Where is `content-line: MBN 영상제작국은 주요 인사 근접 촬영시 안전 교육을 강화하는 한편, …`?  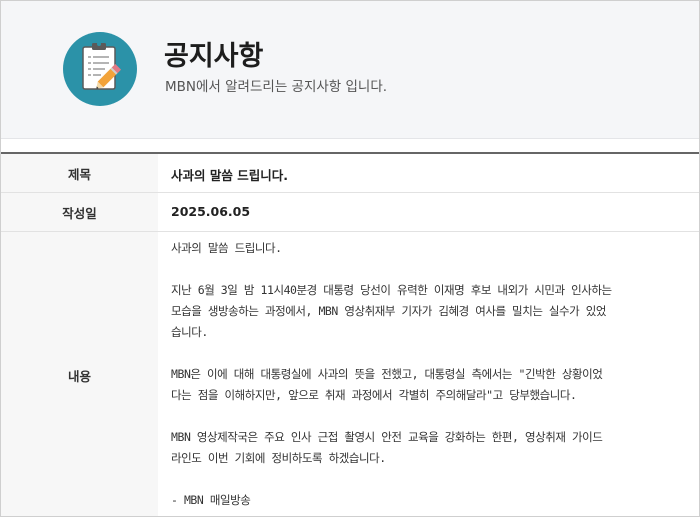
content-line: MBN 영상제작국은 주요 인사 근접 촬영시 안전 교육을 강화하는 한편, … is located at coordinates (387, 437).